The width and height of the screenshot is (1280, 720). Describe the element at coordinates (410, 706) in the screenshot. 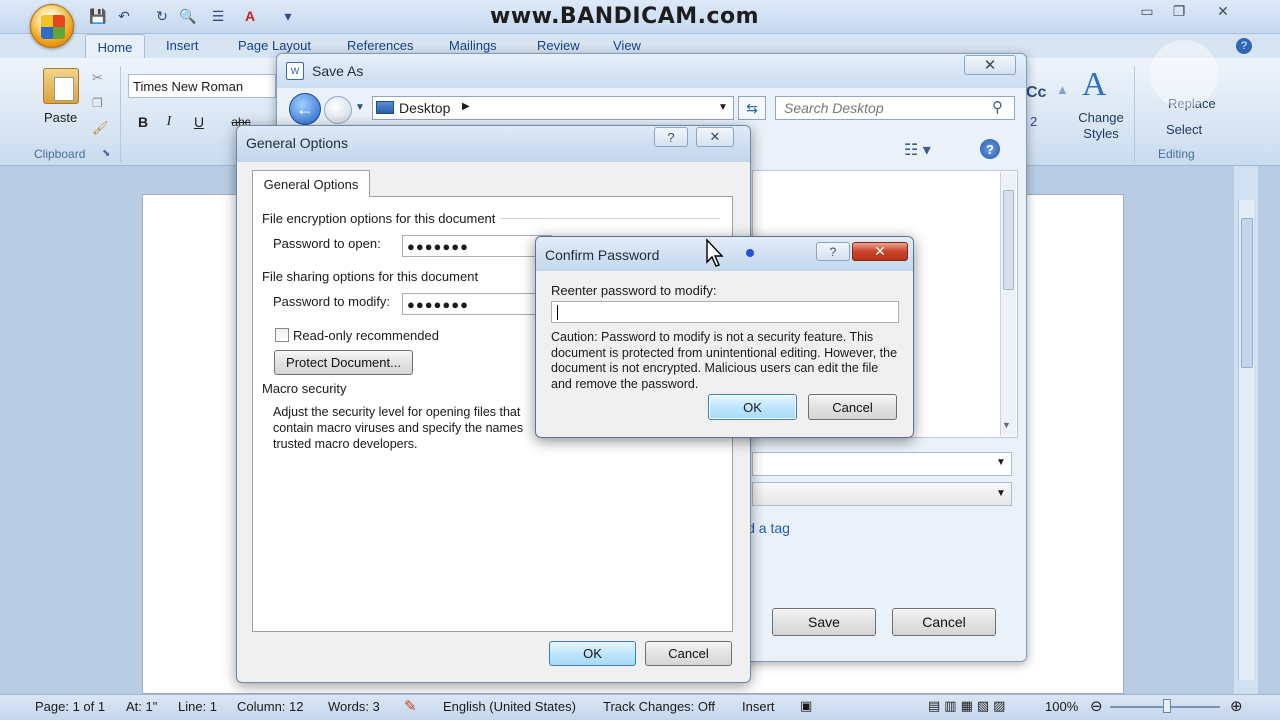

I see `proofing-icon: ✎` at that location.